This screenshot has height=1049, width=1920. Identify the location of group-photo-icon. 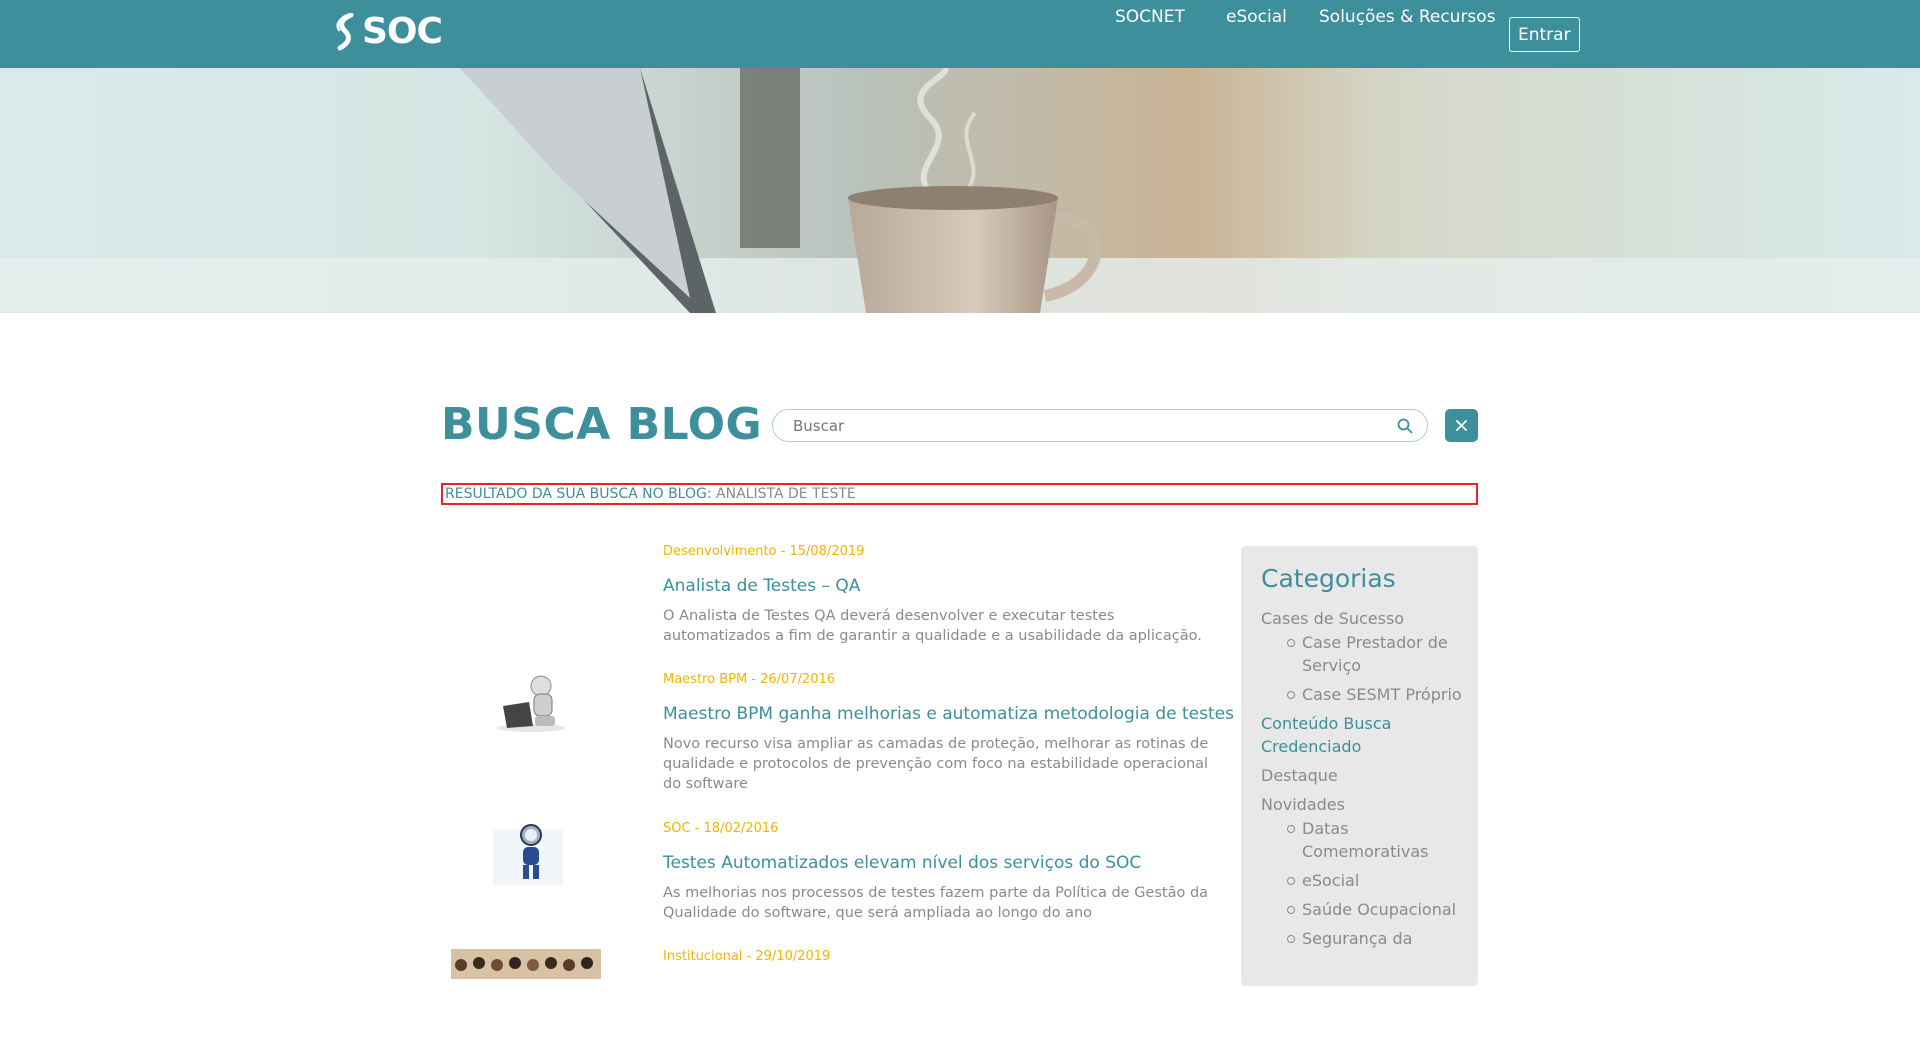
(526, 964).